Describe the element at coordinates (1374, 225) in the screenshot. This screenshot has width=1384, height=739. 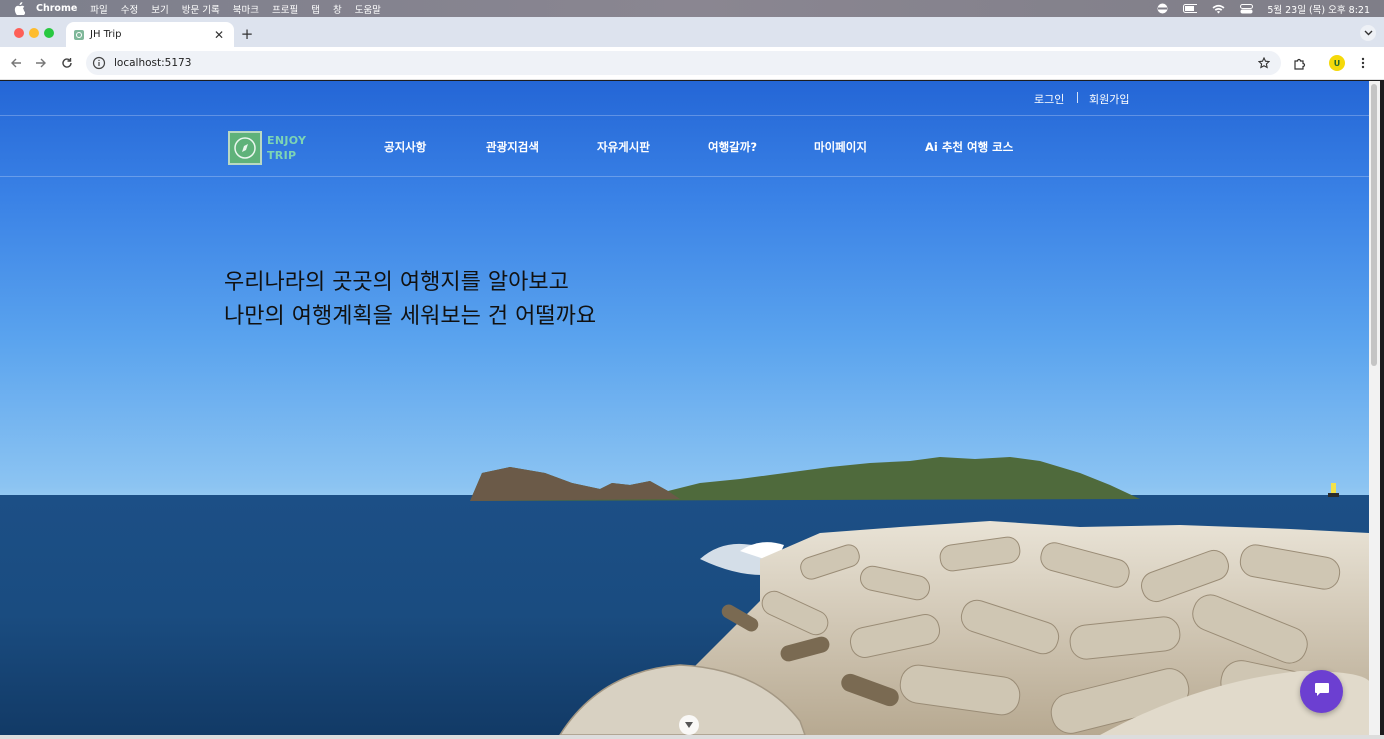
I see `scrollbar-thumb` at that location.